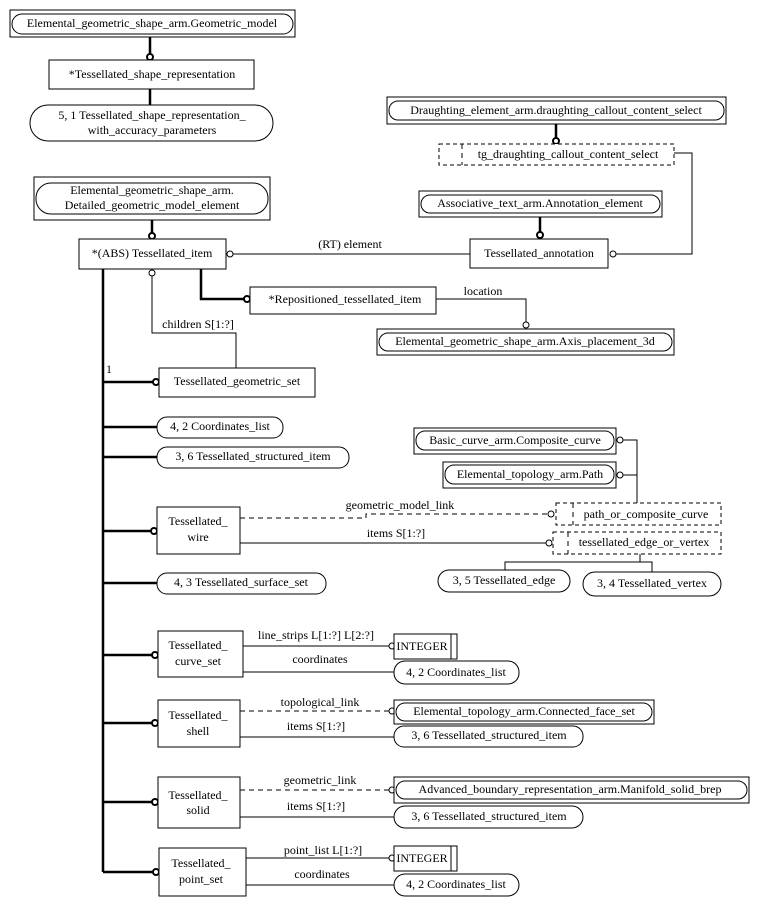 The width and height of the screenshot is (758, 906). I want to click on ref-tessellated-surface-set: 4, 3 Tessellated_surface_set, so click(241, 583).